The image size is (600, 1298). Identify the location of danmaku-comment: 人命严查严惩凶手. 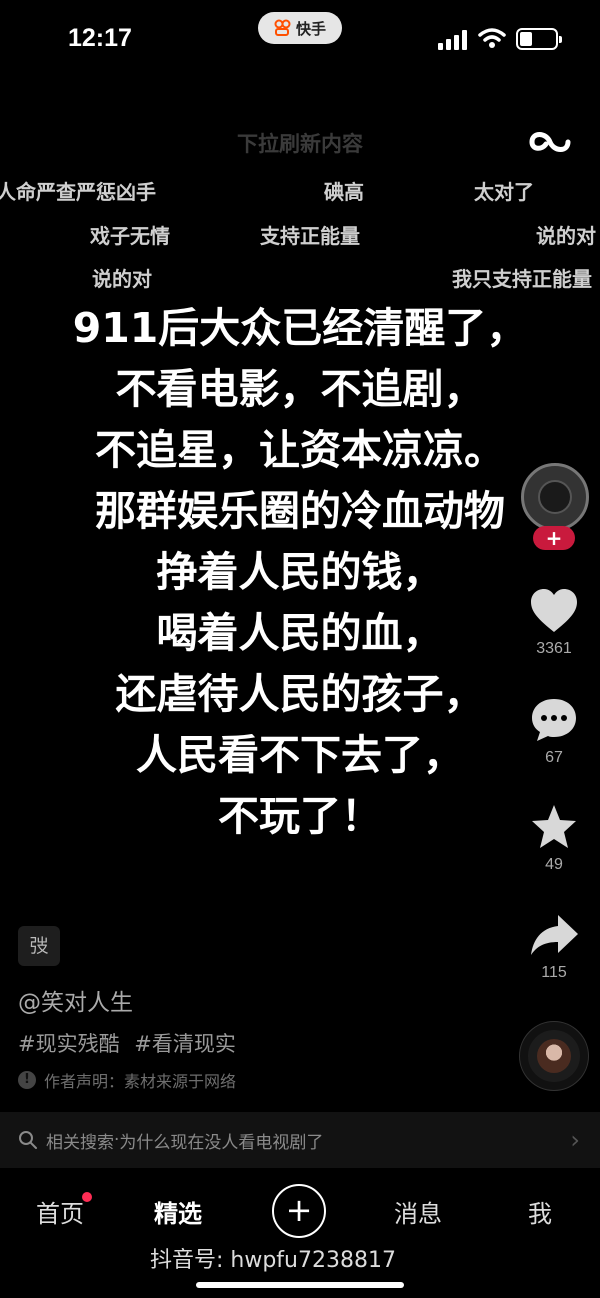
(78, 192).